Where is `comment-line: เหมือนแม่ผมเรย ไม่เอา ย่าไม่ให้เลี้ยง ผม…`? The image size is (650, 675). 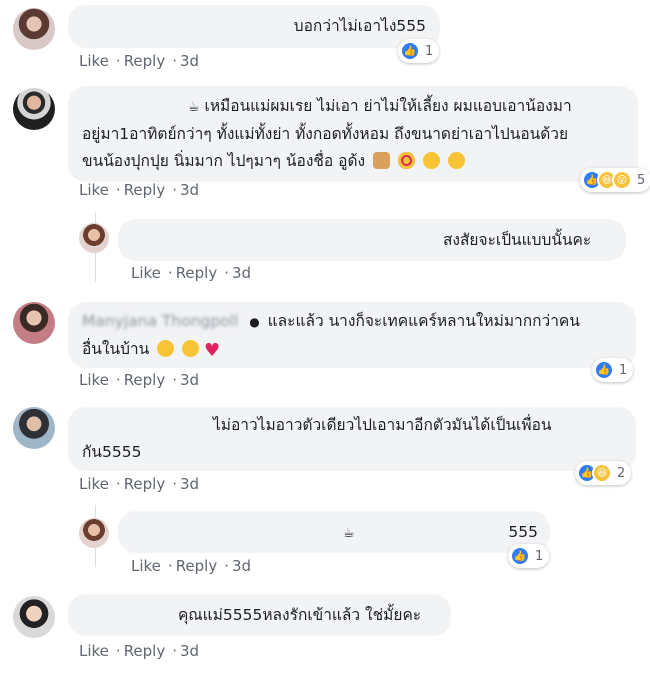 comment-line: เหมือนแม่ผมเรย ไม่เอา ย่าไม่ให้เลี้ยง ผม… is located at coordinates (388, 106).